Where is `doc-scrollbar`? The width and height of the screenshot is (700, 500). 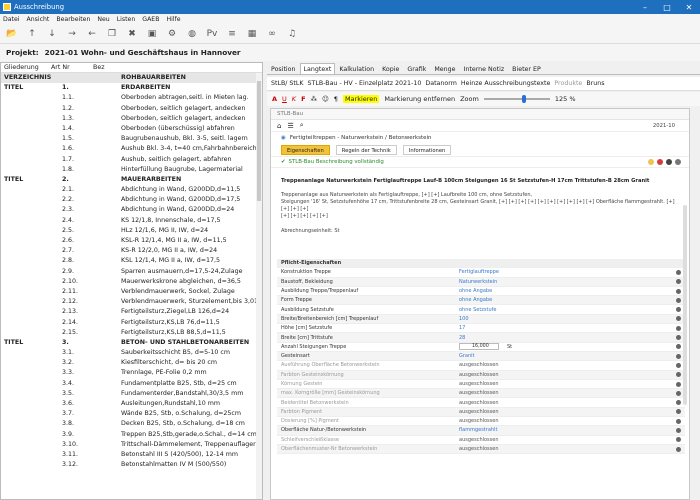
doc-scrollbar is located at coordinates (685, 305).